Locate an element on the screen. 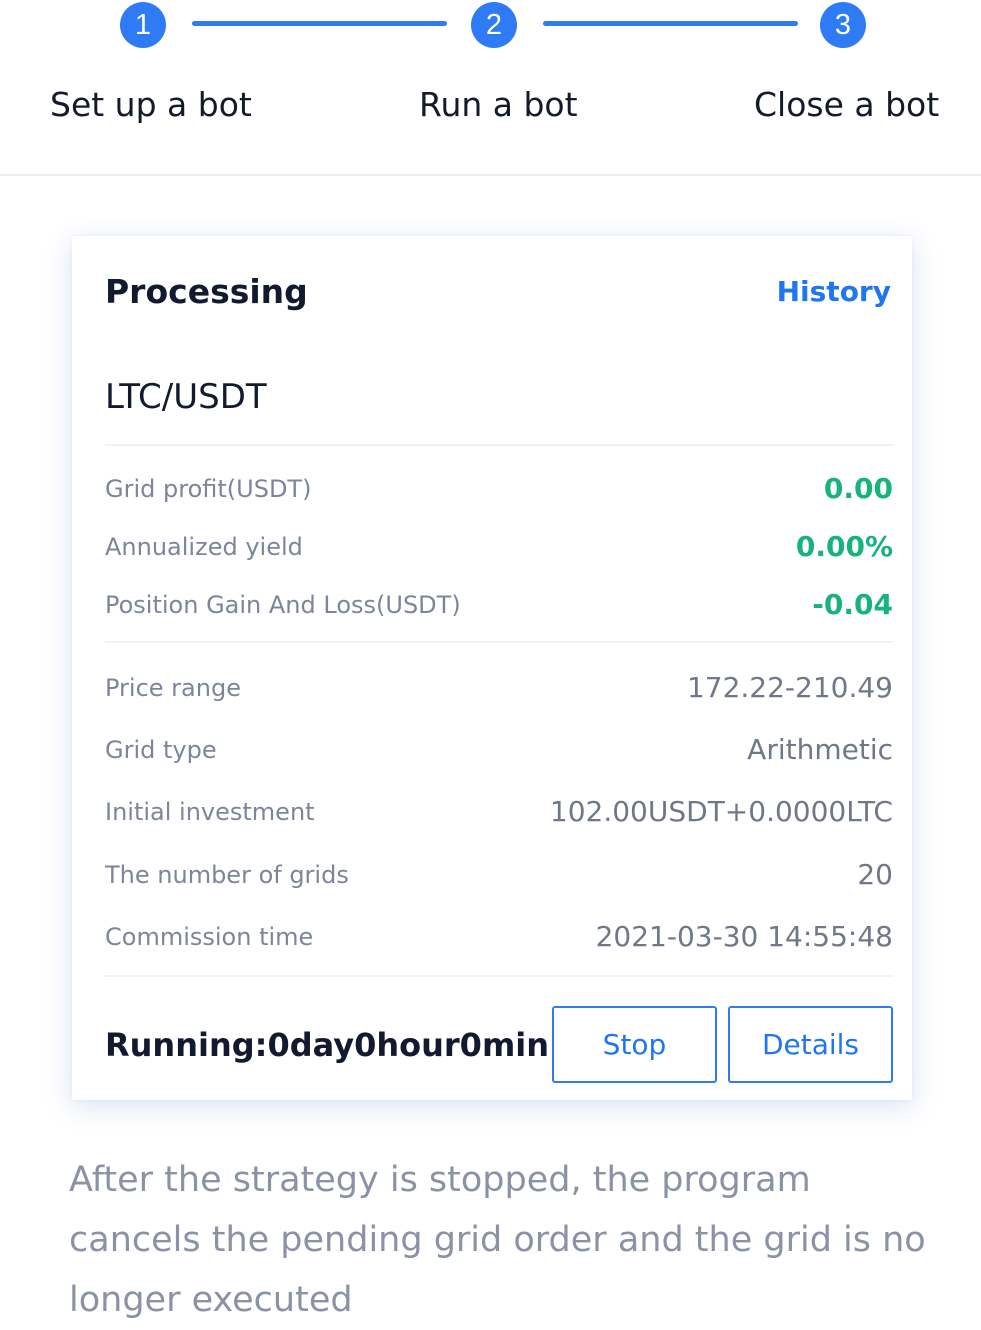 The width and height of the screenshot is (981, 1330). section-divider is located at coordinates (490, 175).